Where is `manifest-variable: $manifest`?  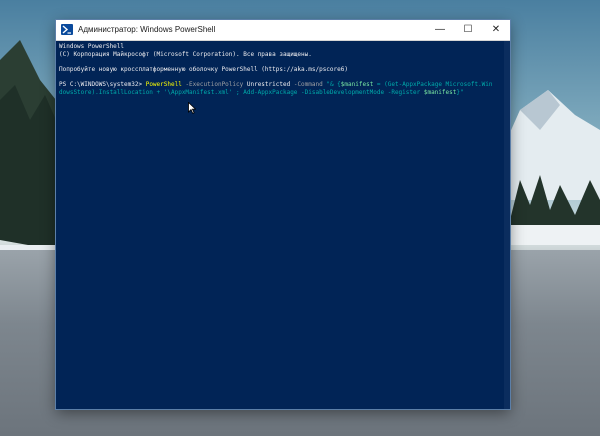 manifest-variable: $manifest is located at coordinates (357, 84).